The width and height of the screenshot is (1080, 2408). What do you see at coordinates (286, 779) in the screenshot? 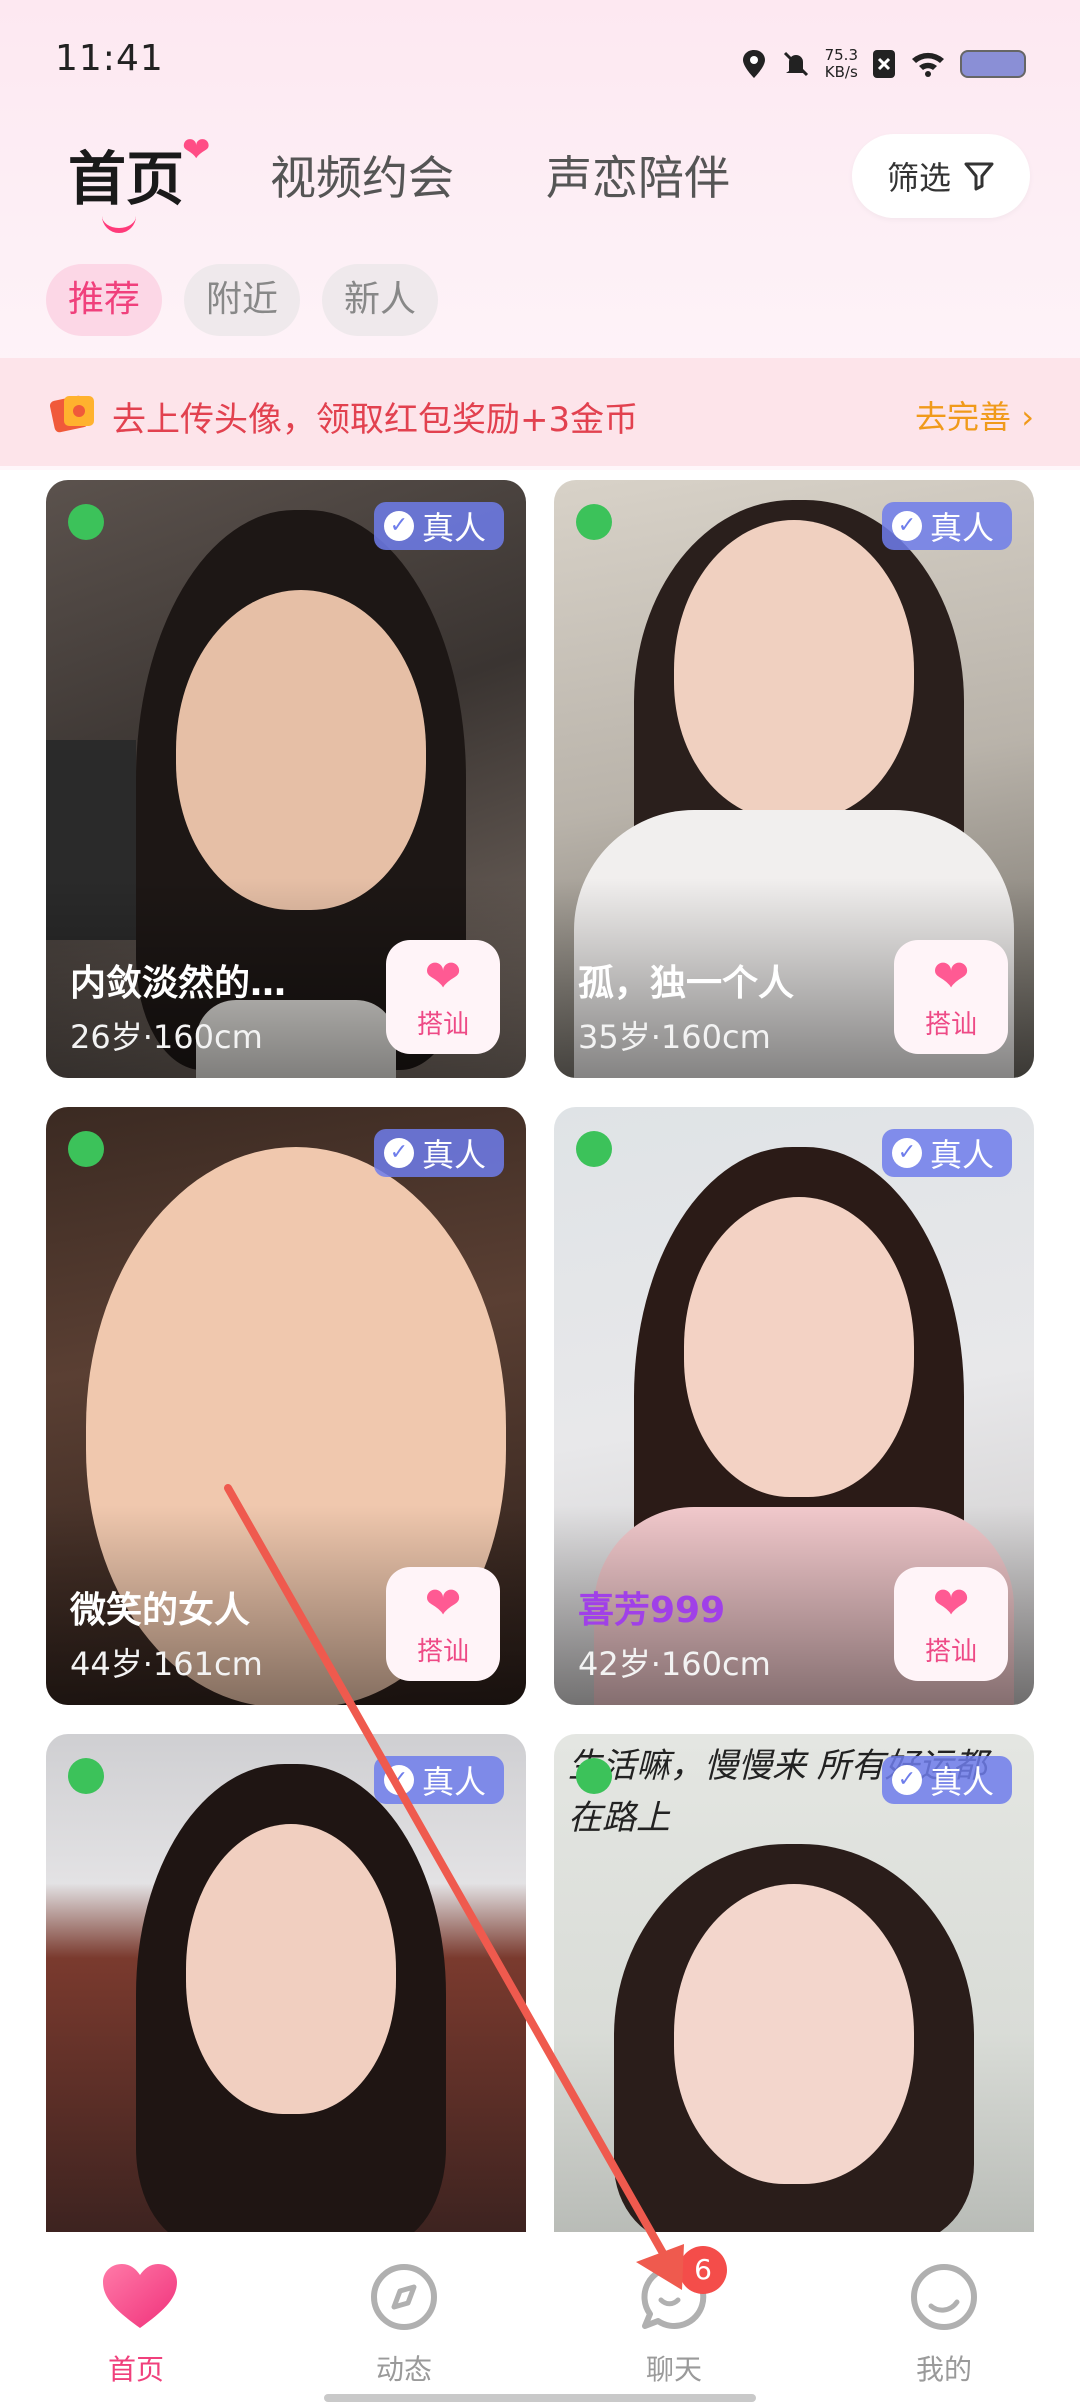
I see `profile-card: ✓ 真人 内敛淡然的… 26岁·160cm ❤ 搭讪` at bounding box center [286, 779].